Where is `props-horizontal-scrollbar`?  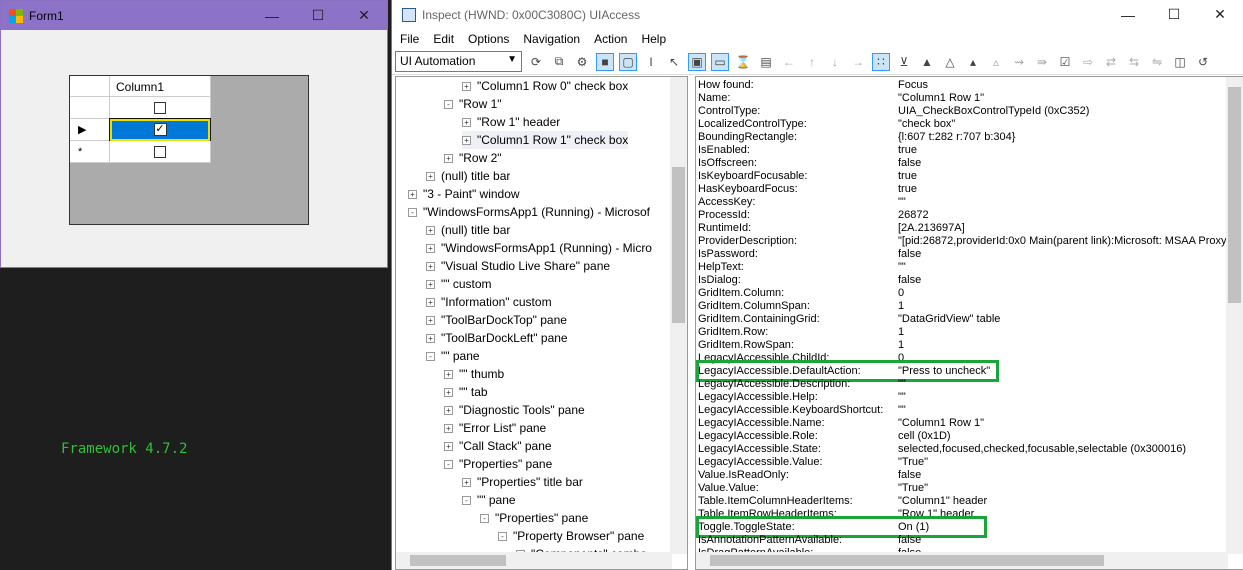
props-horizontal-scrollbar is located at coordinates (962, 560).